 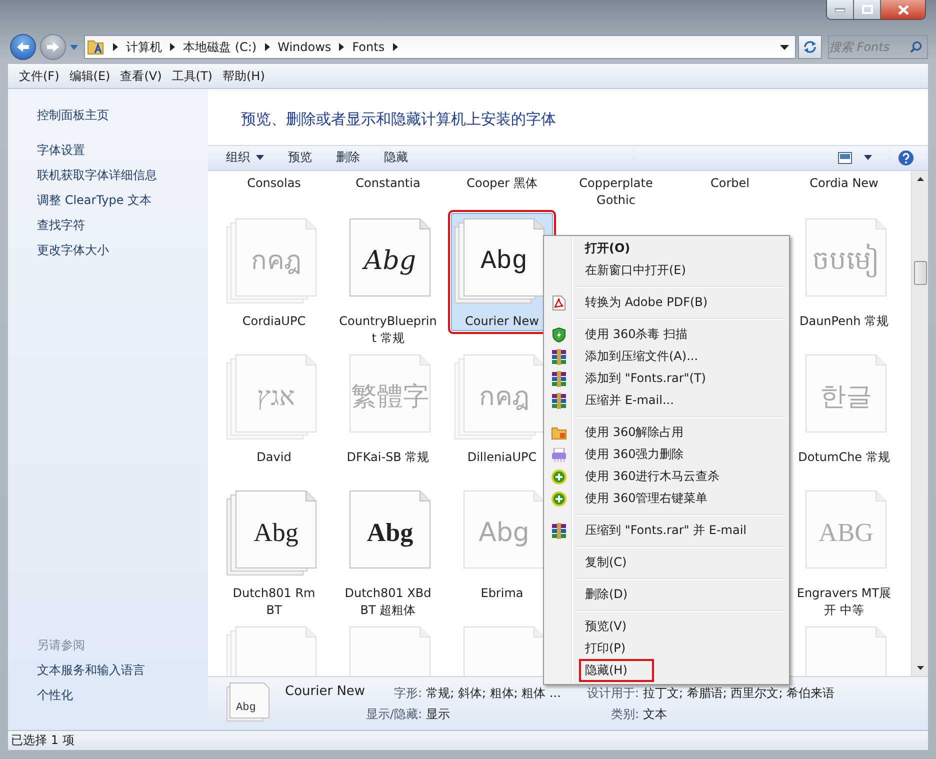 I want to click on fonts-folder-icon, so click(x=96, y=47).